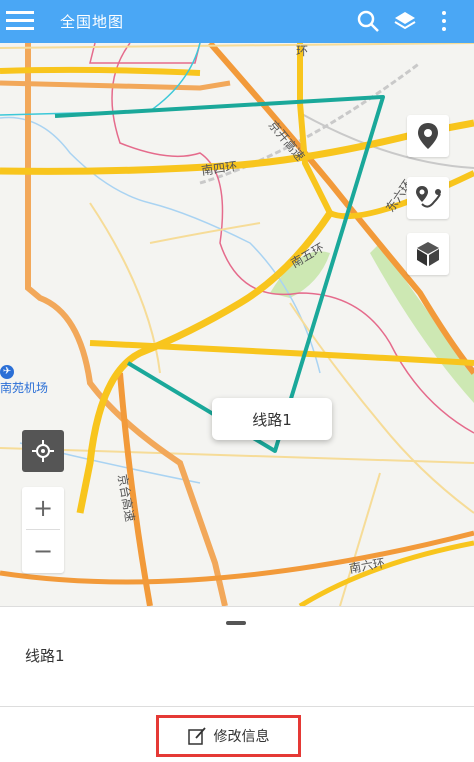  I want to click on locate-button, so click(43, 451).